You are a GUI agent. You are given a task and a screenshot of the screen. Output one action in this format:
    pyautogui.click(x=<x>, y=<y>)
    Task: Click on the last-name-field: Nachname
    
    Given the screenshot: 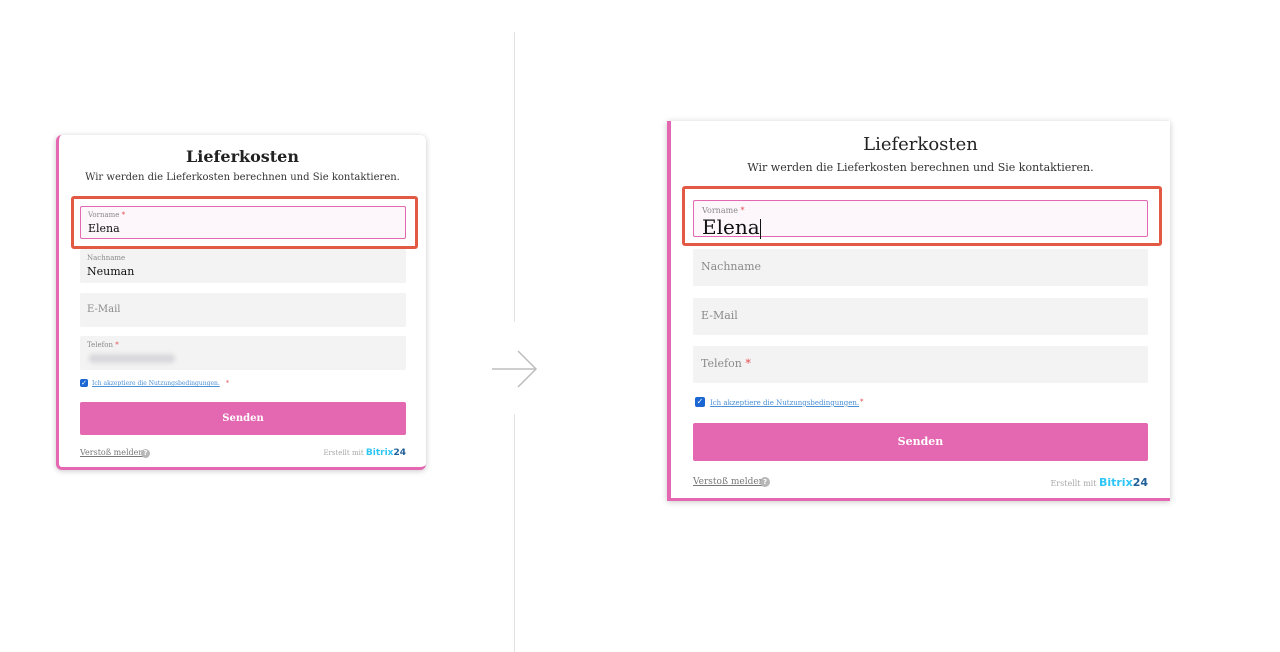 What is the action you would take?
    pyautogui.click(x=920, y=267)
    